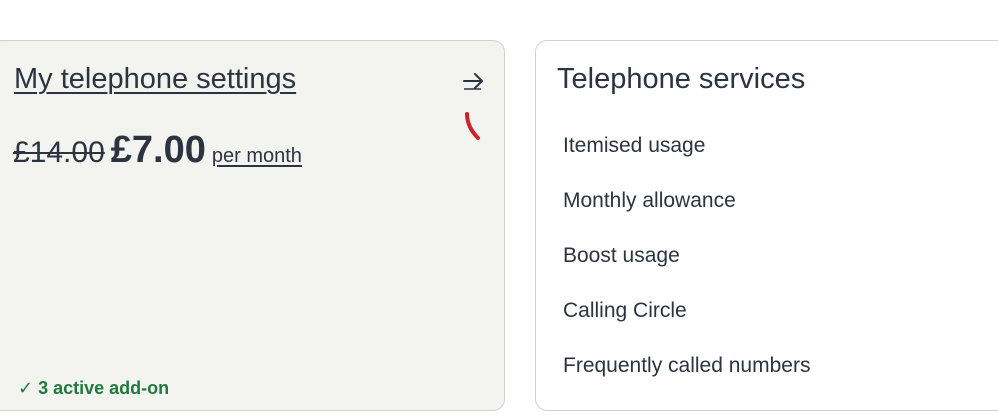 The width and height of the screenshot is (998, 416). I want to click on checkmark-icon: ✓, so click(26, 388).